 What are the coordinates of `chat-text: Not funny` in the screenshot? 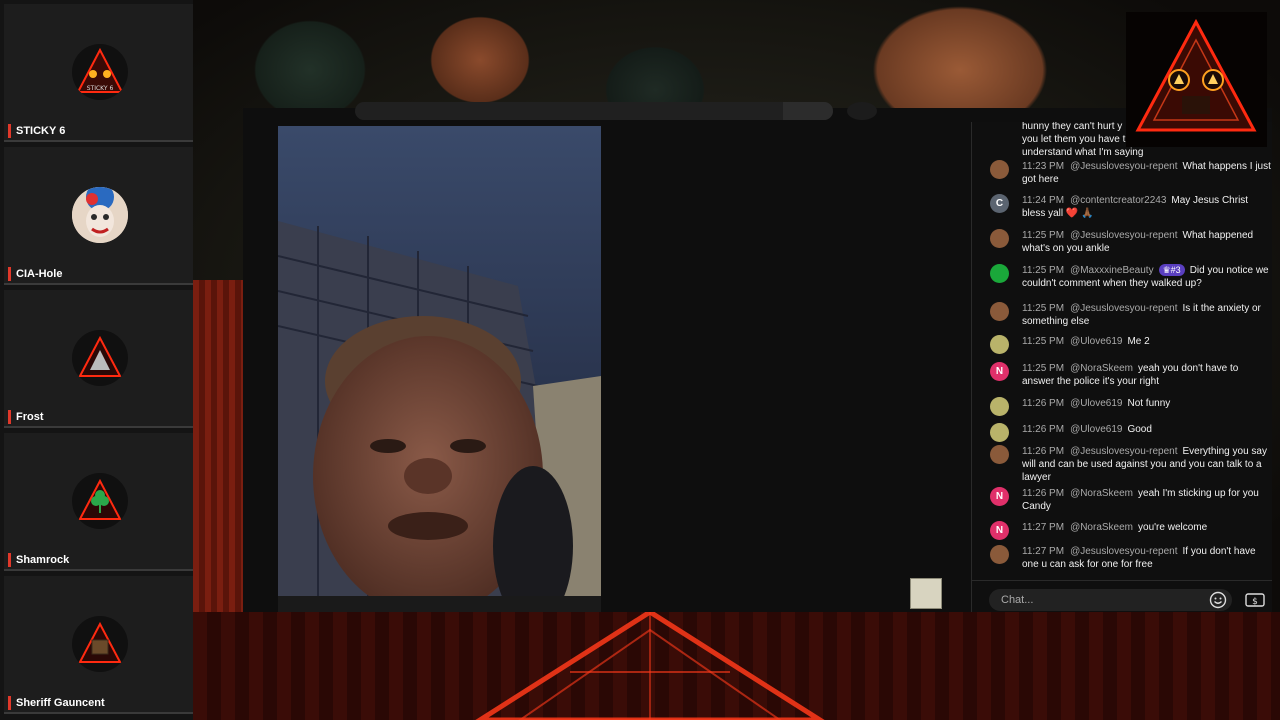 It's located at (1149, 403).